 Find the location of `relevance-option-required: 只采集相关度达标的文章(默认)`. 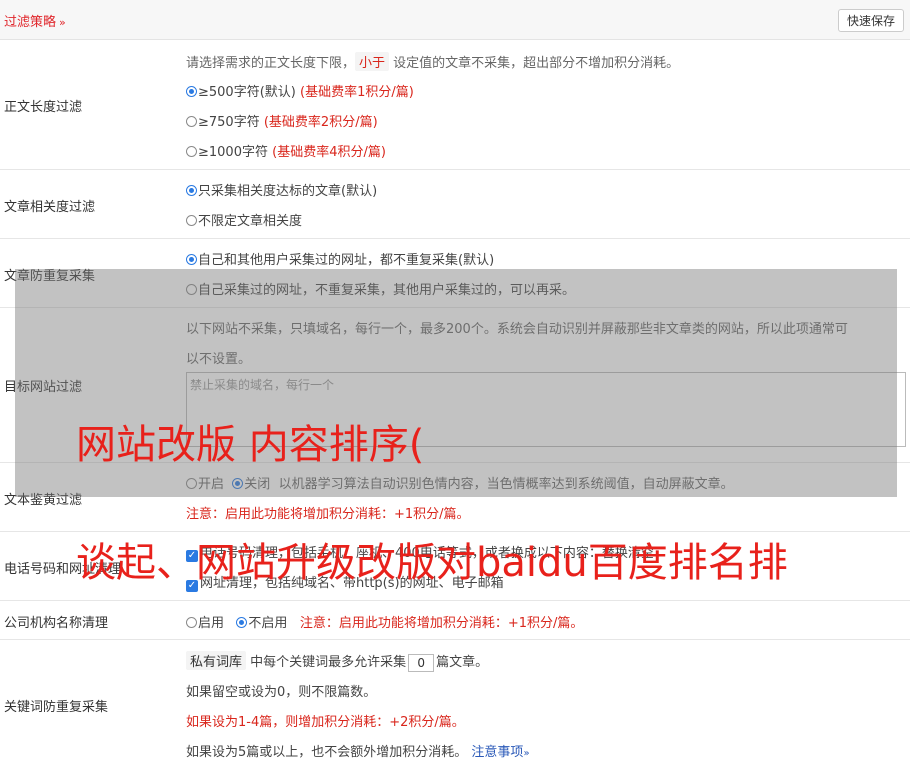

relevance-option-required: 只采集相关度达标的文章(默认) is located at coordinates (281, 189).